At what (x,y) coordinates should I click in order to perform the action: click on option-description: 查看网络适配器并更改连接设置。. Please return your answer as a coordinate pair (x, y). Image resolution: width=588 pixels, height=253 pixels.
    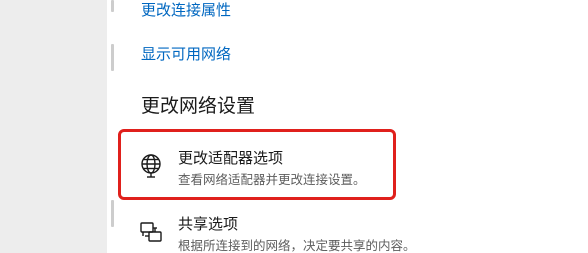
    Looking at the image, I should click on (272, 179).